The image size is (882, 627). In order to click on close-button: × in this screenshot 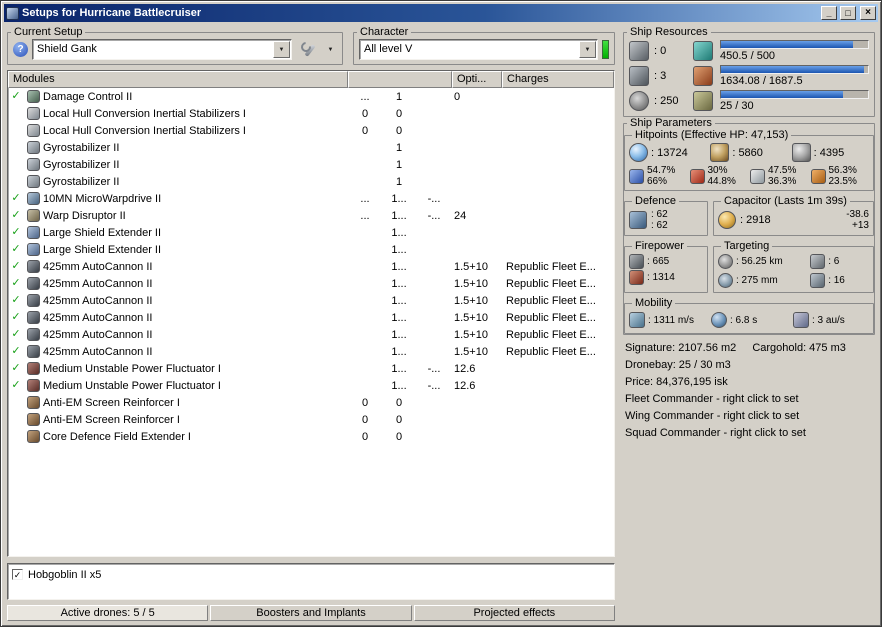, I will do `click(868, 13)`.